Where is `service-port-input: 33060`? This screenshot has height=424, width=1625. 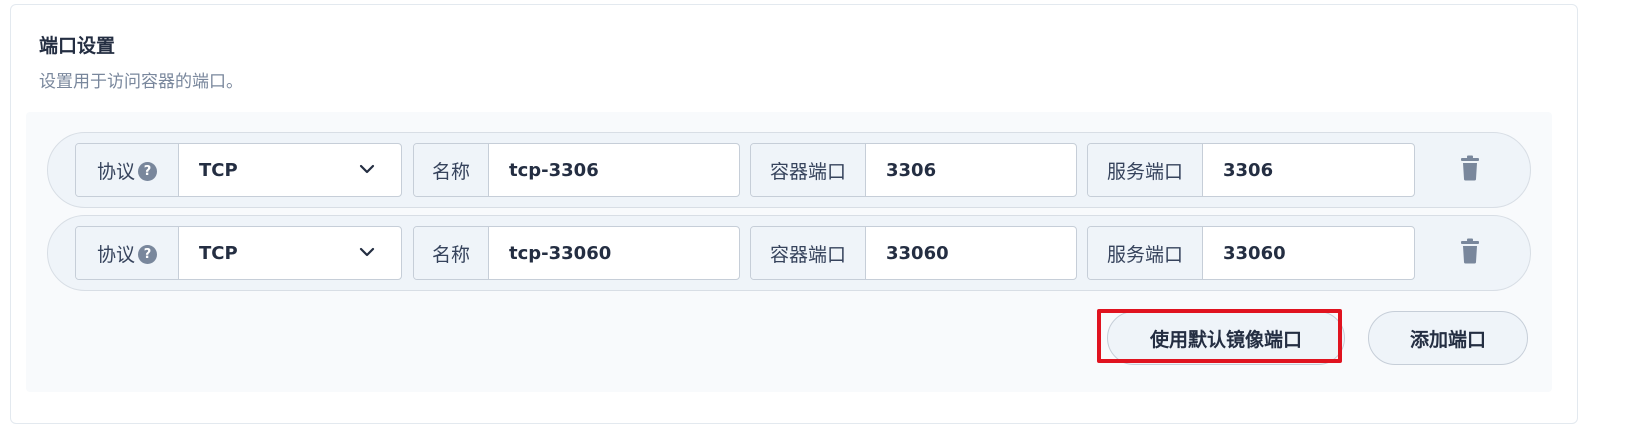 service-port-input: 33060 is located at coordinates (1308, 253).